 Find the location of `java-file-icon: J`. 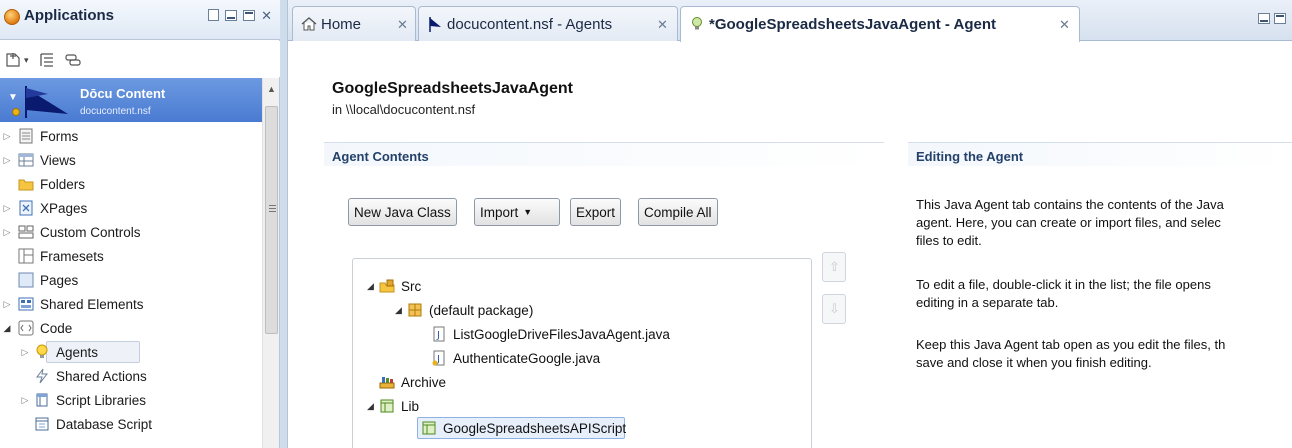

java-file-icon: J is located at coordinates (438, 358).